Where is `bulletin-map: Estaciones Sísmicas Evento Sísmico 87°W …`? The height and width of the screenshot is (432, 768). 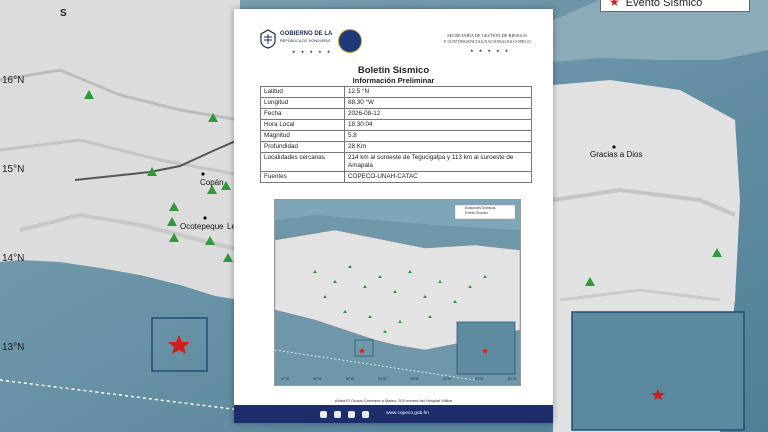 bulletin-map: Estaciones Sísmicas Evento Sísmico 87°W … is located at coordinates (397, 292).